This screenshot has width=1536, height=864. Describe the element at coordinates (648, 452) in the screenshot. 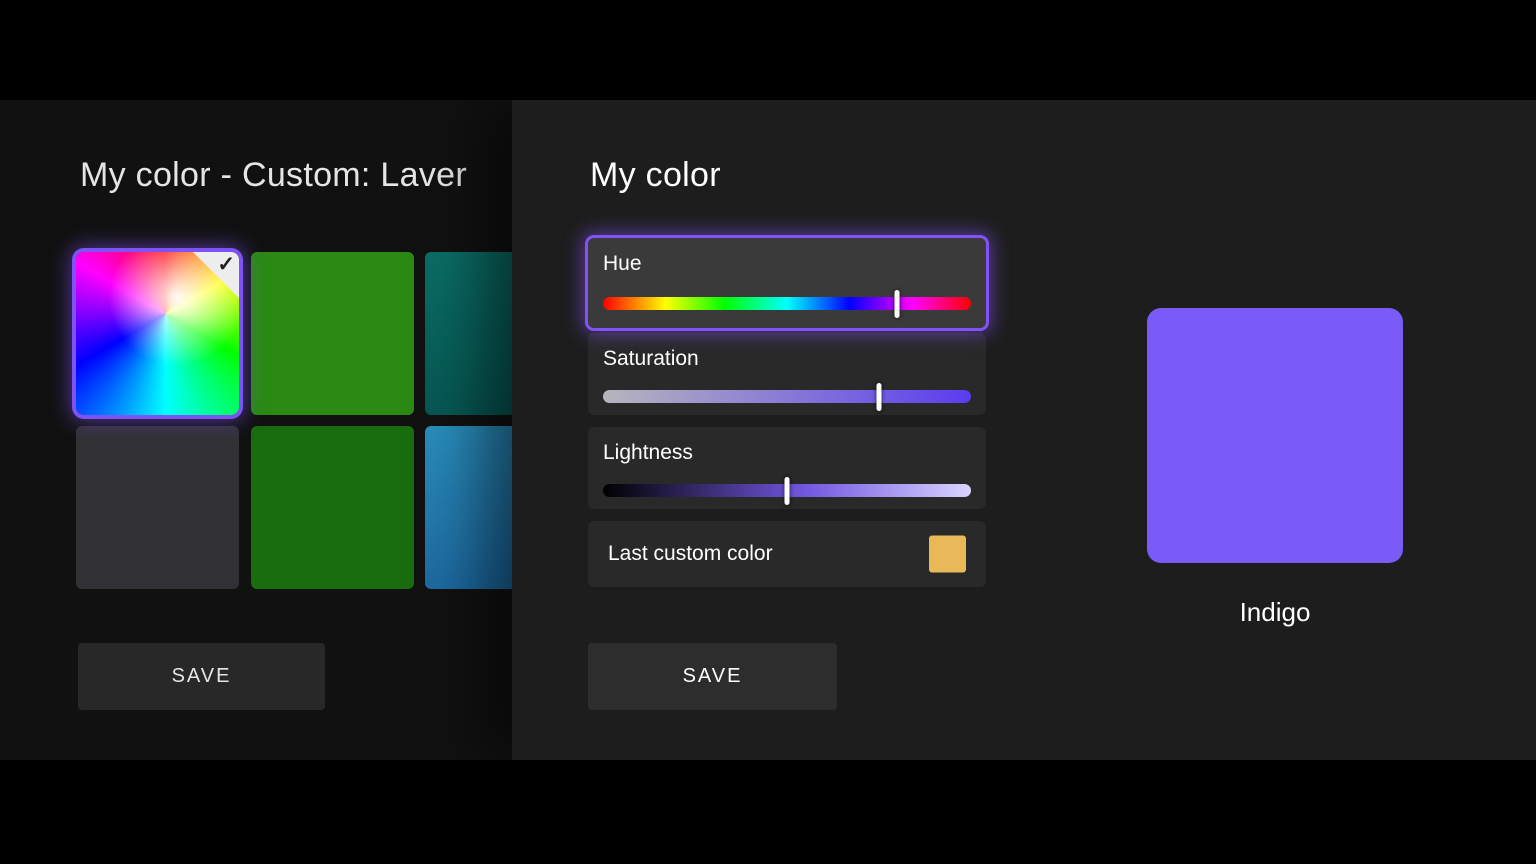

I see `lightness-label: Lightness` at that location.